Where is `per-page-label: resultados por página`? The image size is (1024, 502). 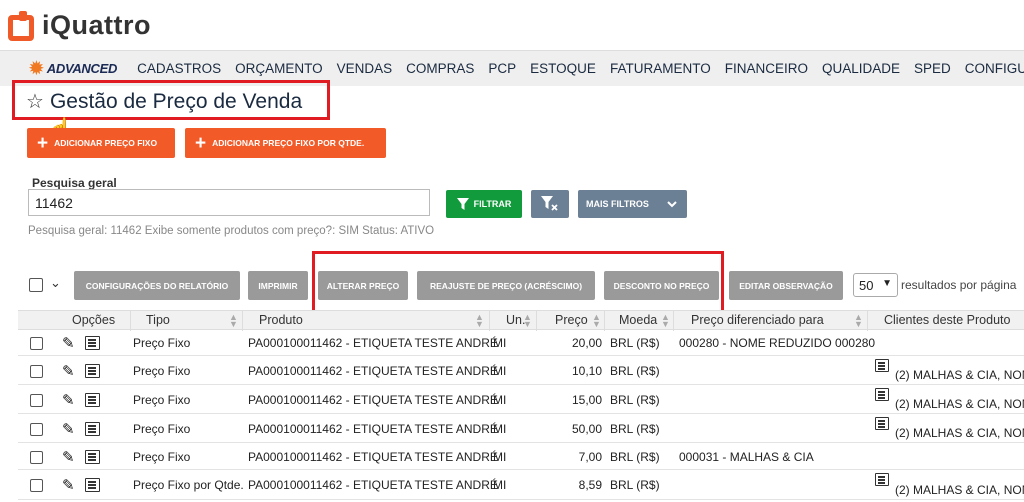 per-page-label: resultados por página is located at coordinates (959, 285).